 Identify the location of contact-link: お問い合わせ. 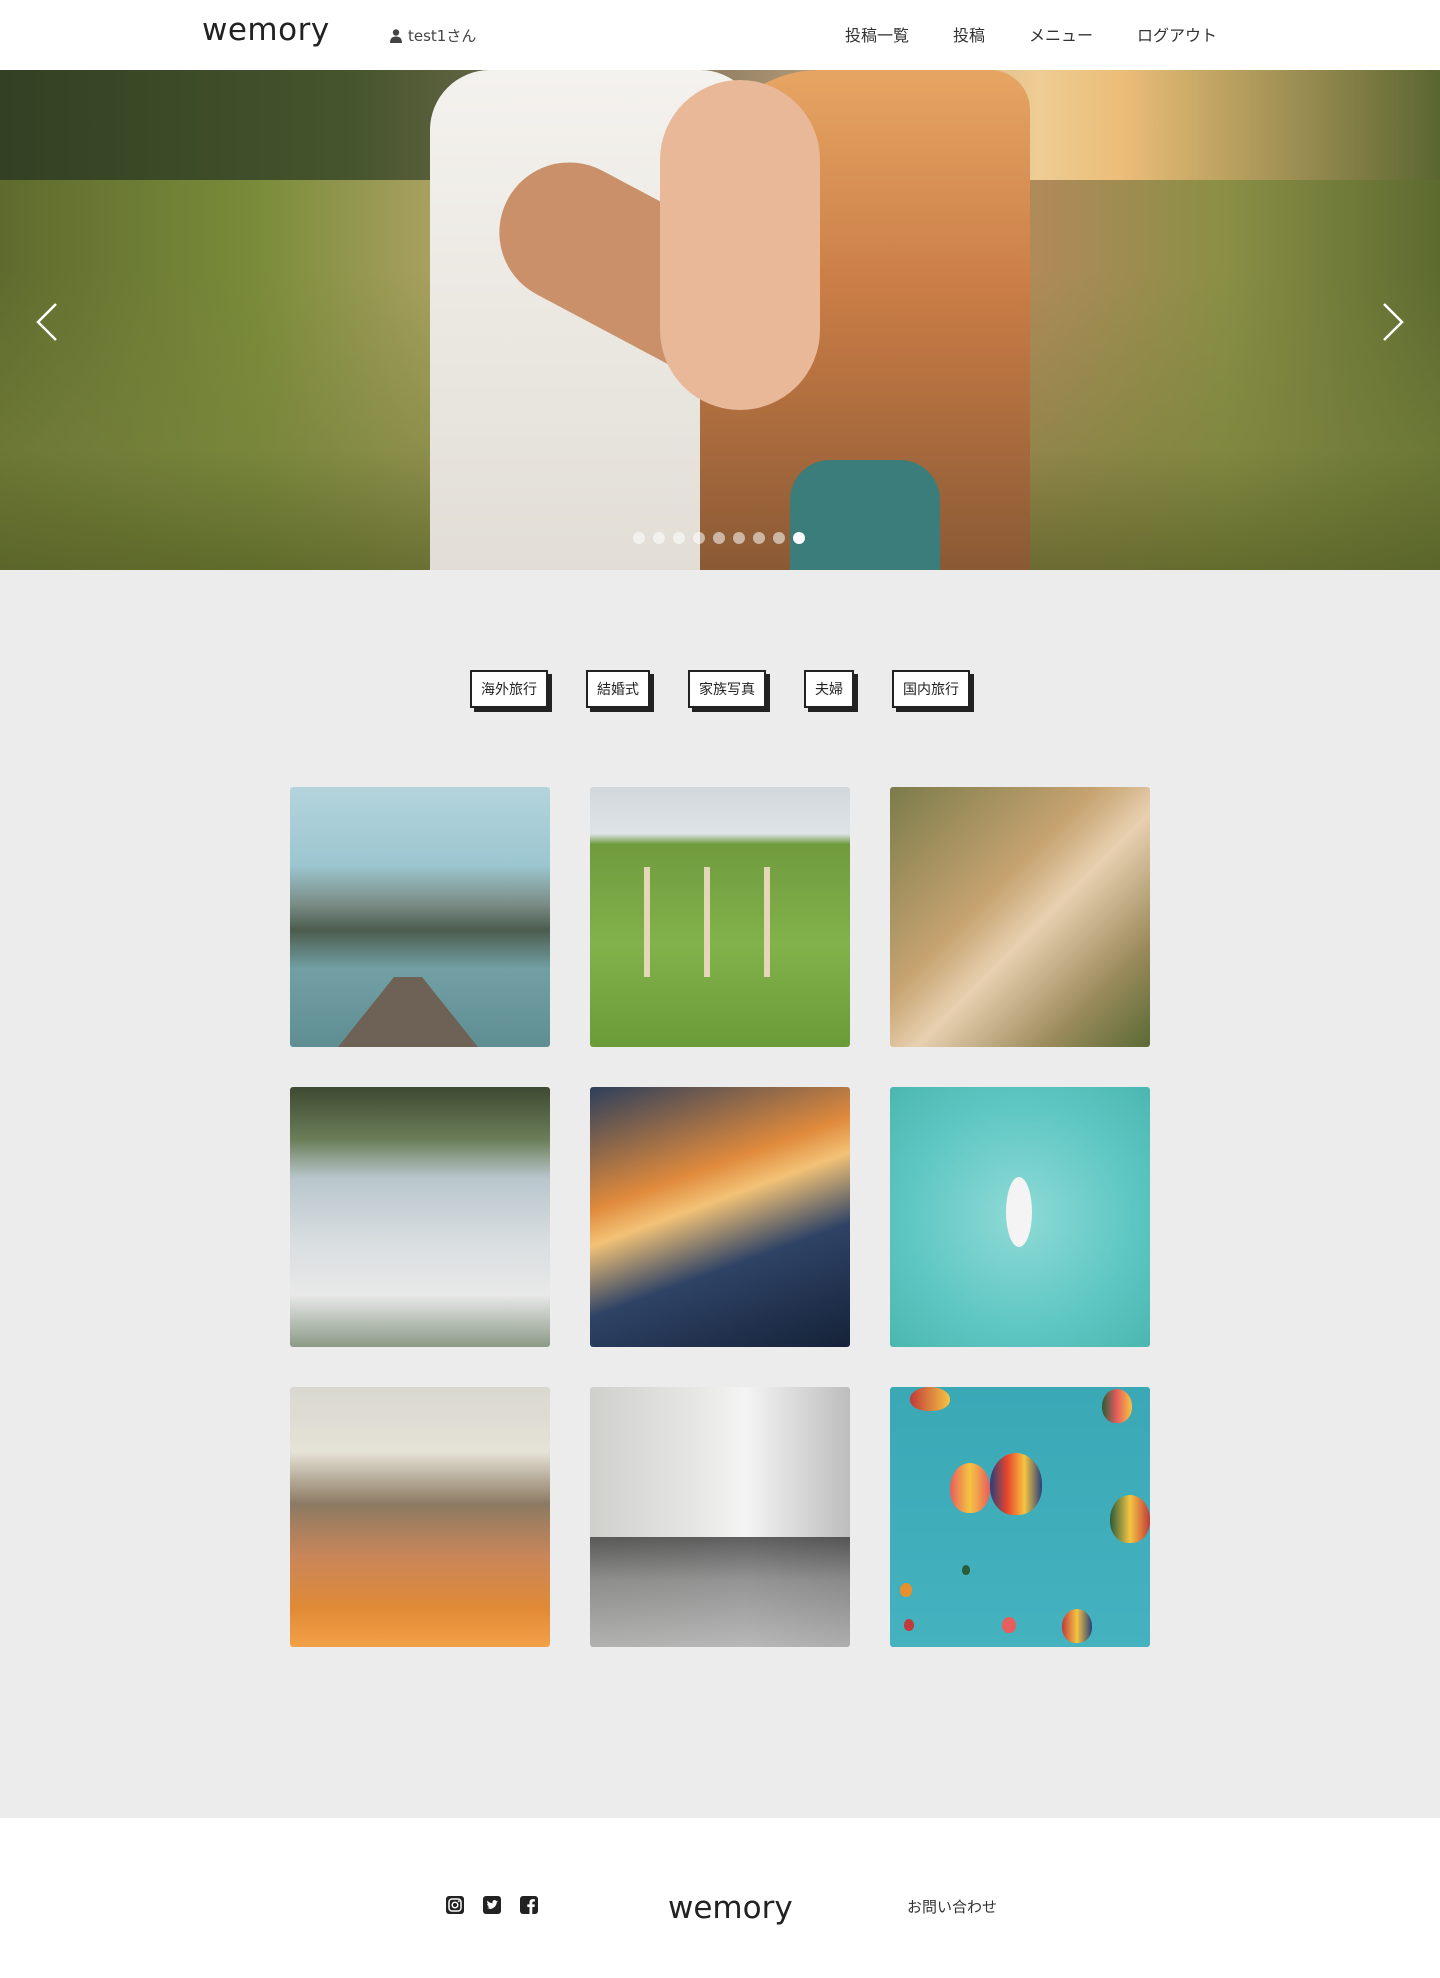
(952, 1906).